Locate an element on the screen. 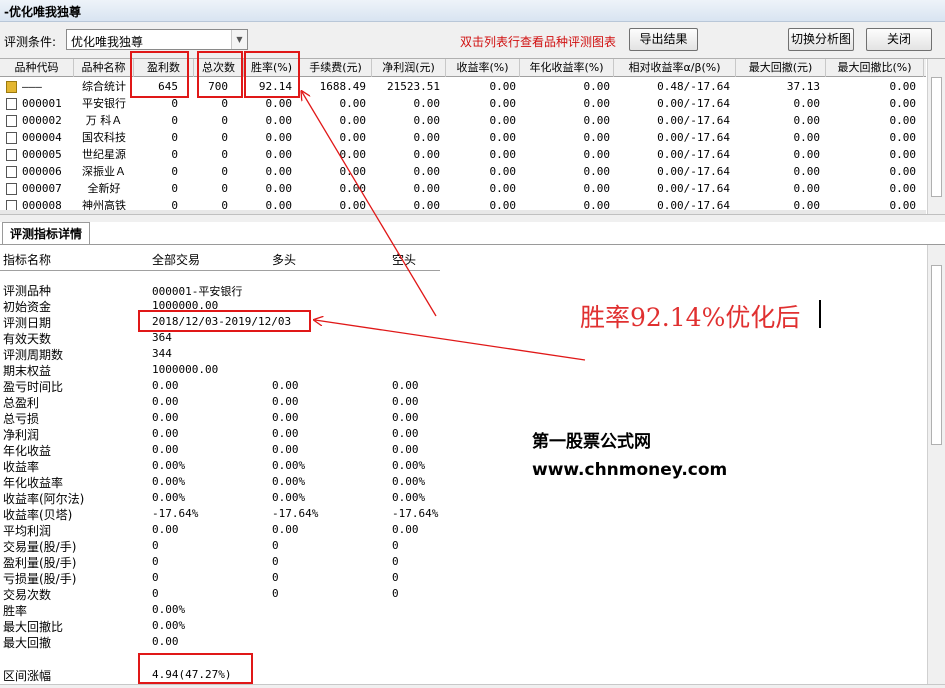 The width and height of the screenshot is (945, 688). cell-name: 万 科Ａ is located at coordinates (104, 120).